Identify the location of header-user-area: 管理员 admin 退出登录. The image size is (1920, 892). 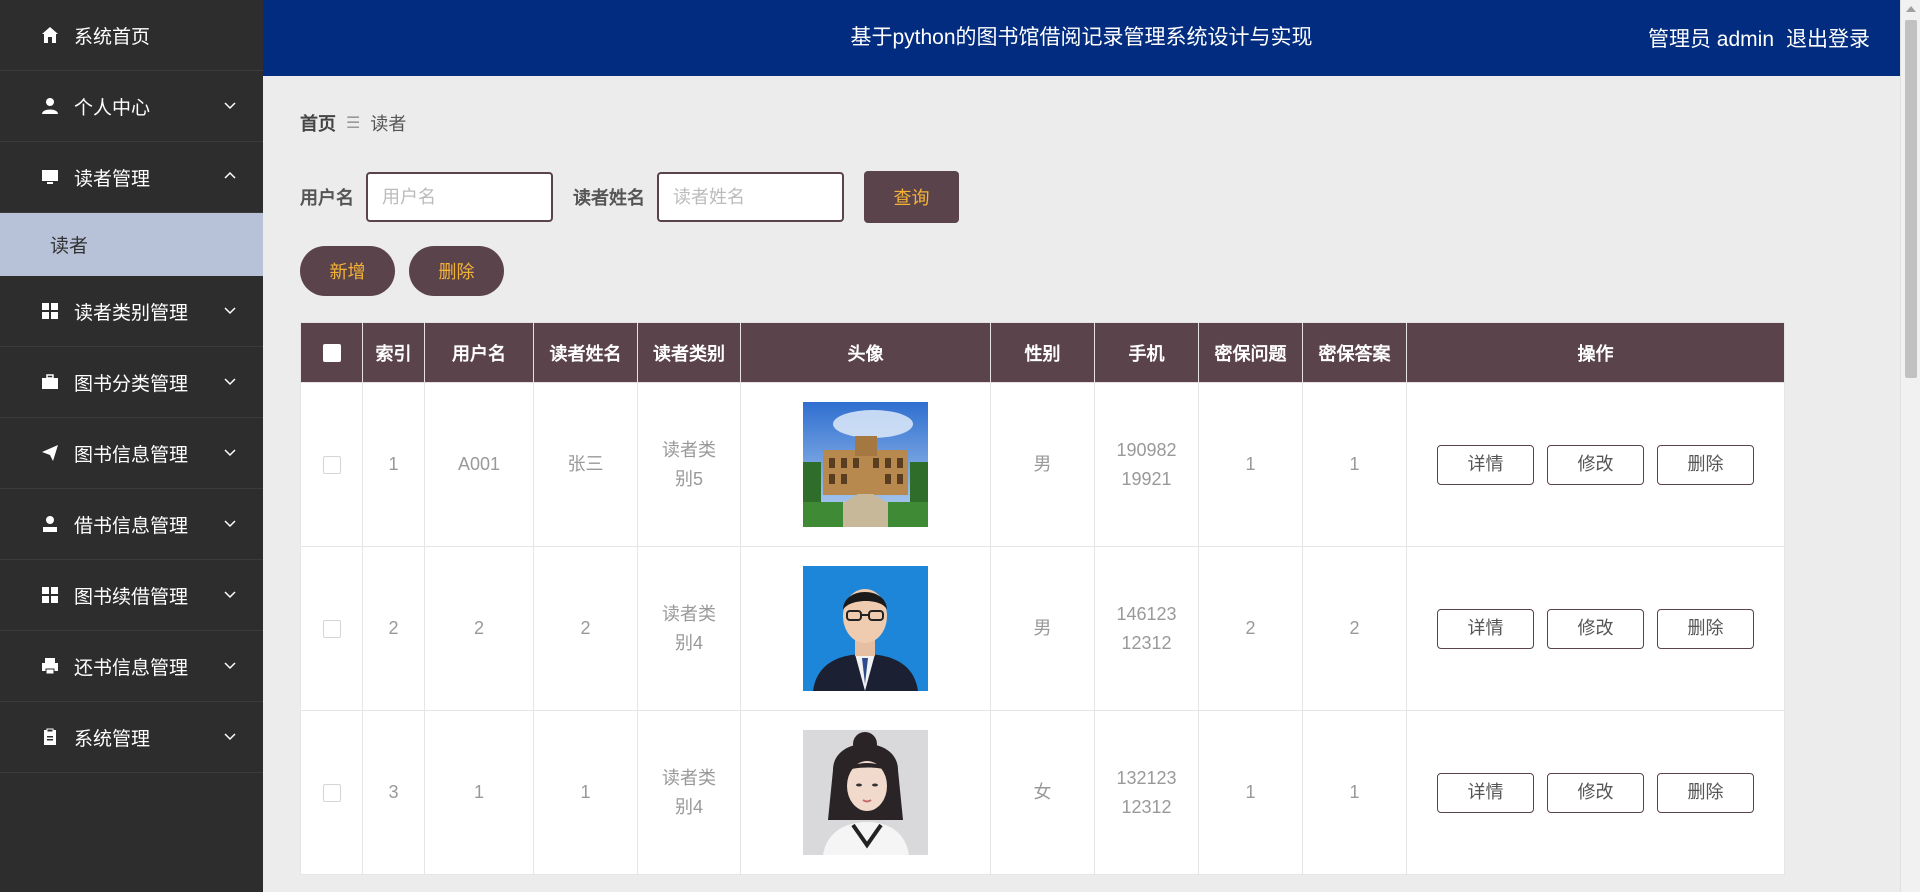
(1759, 38).